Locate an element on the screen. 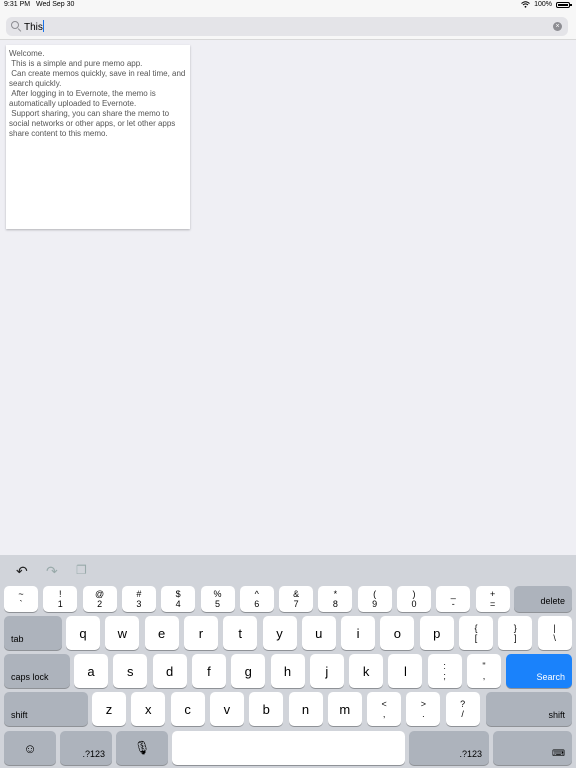  status-date: Wed Sep 30 is located at coordinates (55, 4).